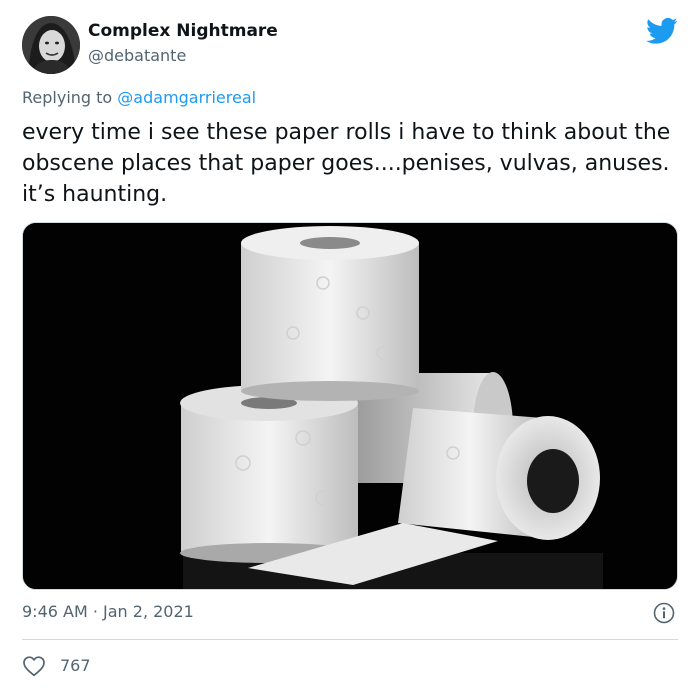 This screenshot has height=694, width=700. I want to click on heart-icon, so click(34, 666).